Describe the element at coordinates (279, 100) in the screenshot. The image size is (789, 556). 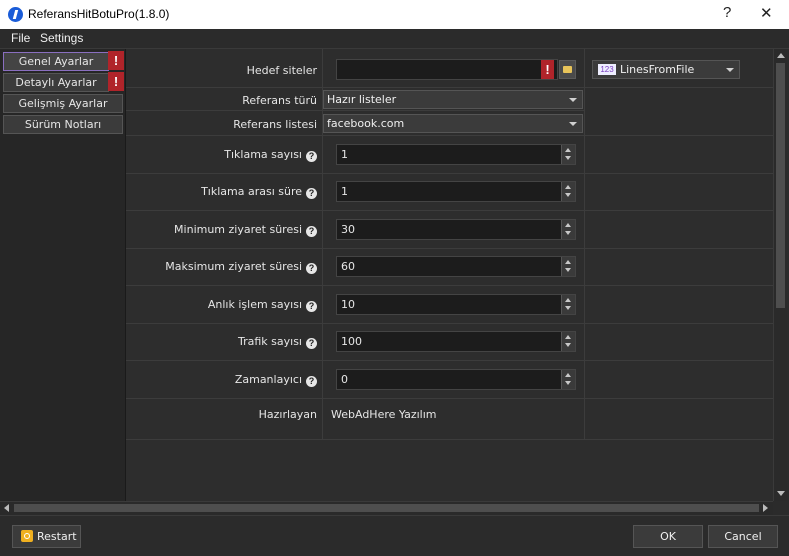
I see `referrer-type-label: Referans türü` at that location.